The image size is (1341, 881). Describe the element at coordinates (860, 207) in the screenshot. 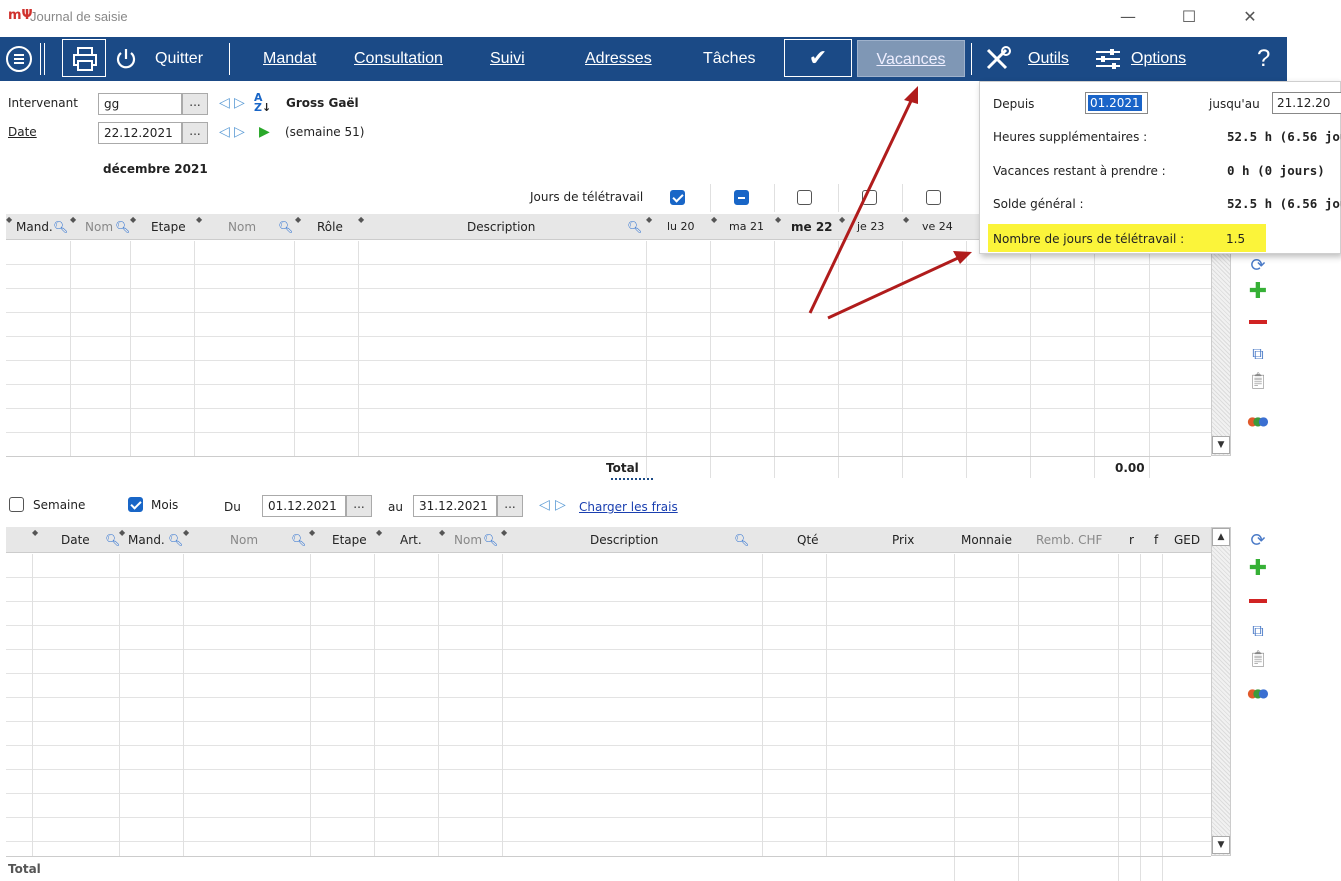

I see `arrow-to-vacances` at that location.